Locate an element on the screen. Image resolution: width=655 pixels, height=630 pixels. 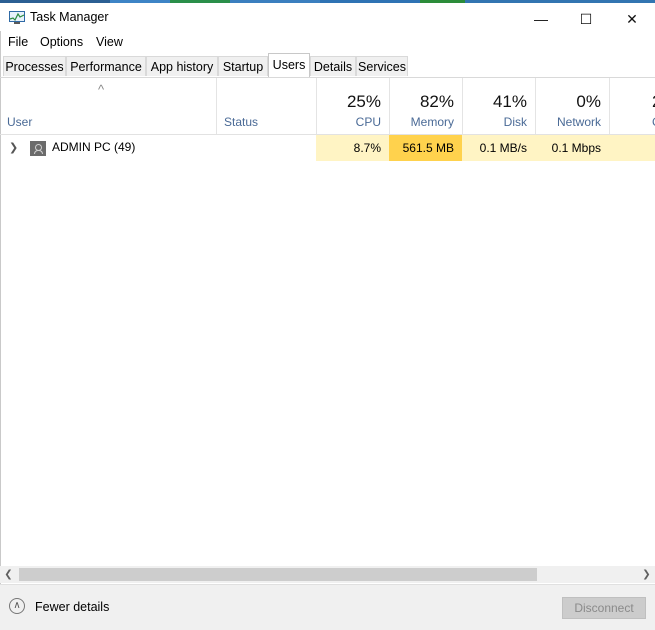
minimize-button: — is located at coordinates (541, 19).